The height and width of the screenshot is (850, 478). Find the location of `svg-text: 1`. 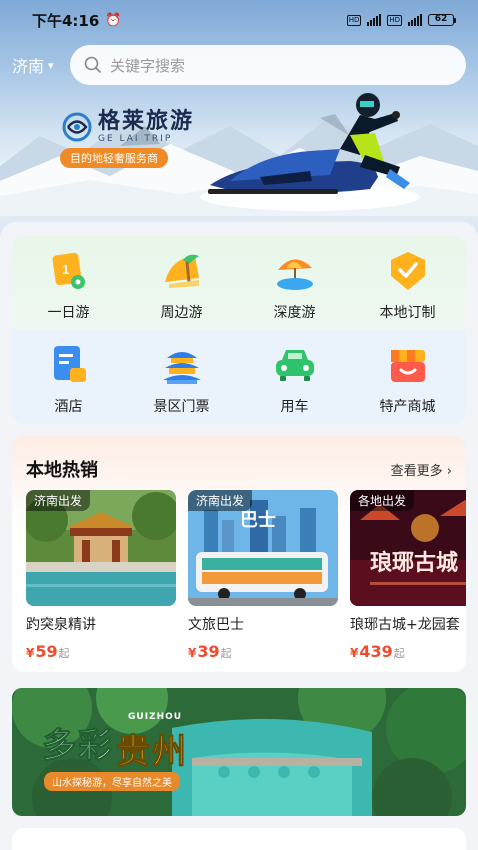

svg-text: 1 is located at coordinates (65, 269).